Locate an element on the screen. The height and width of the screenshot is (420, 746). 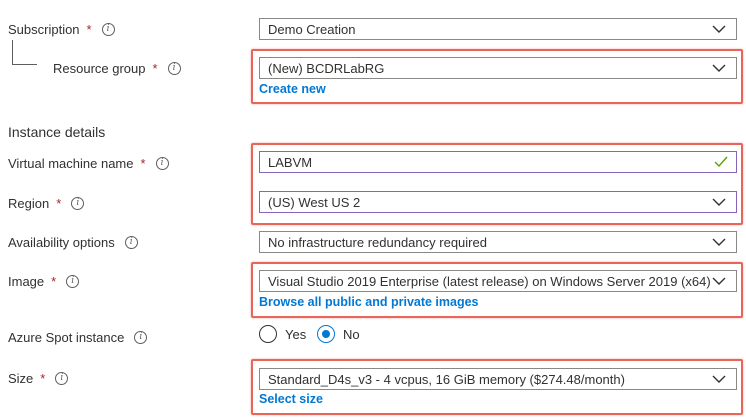
region-label-text: Region is located at coordinates (29, 203).